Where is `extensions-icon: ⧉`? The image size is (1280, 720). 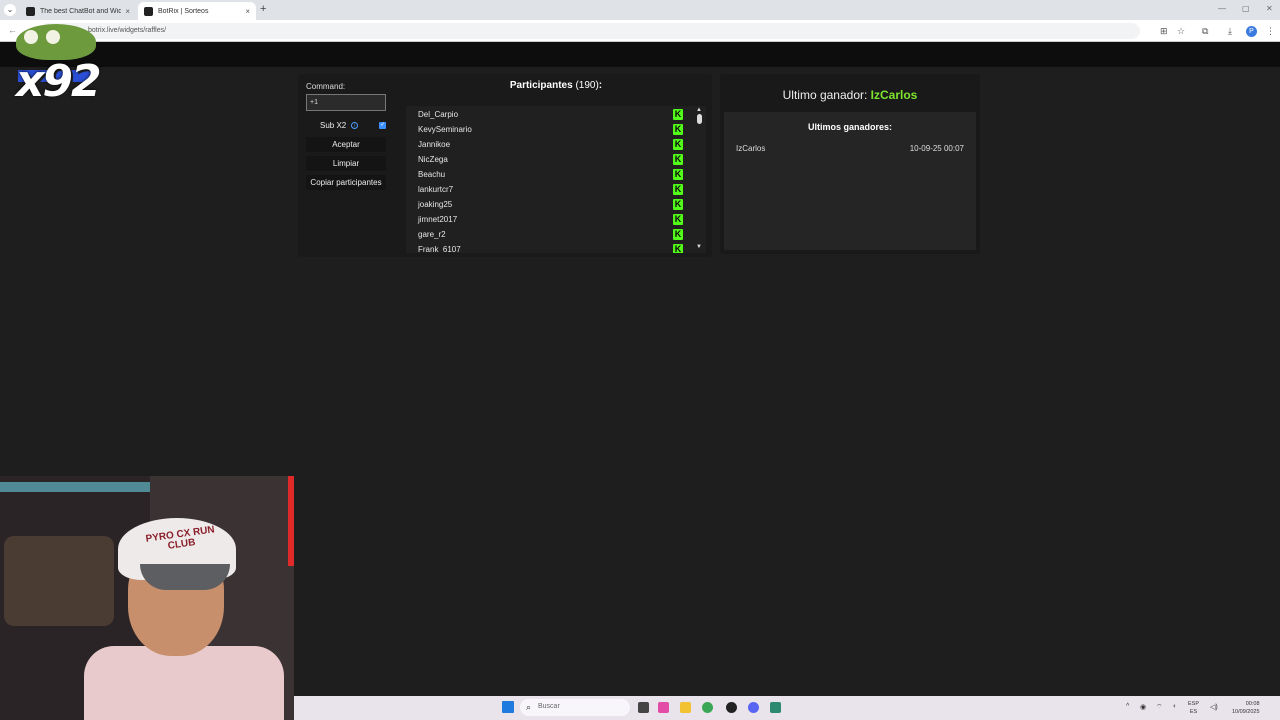
extensions-icon: ⧉ is located at coordinates (1205, 31).